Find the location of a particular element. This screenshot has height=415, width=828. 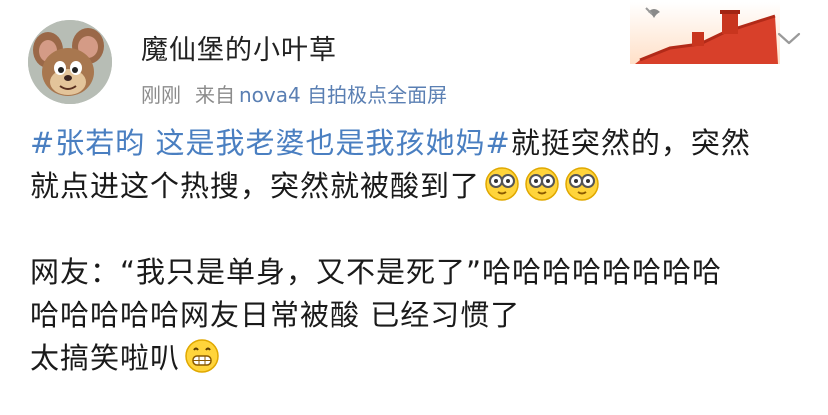

cartoon-mouse-avatar-icon is located at coordinates (70, 62).